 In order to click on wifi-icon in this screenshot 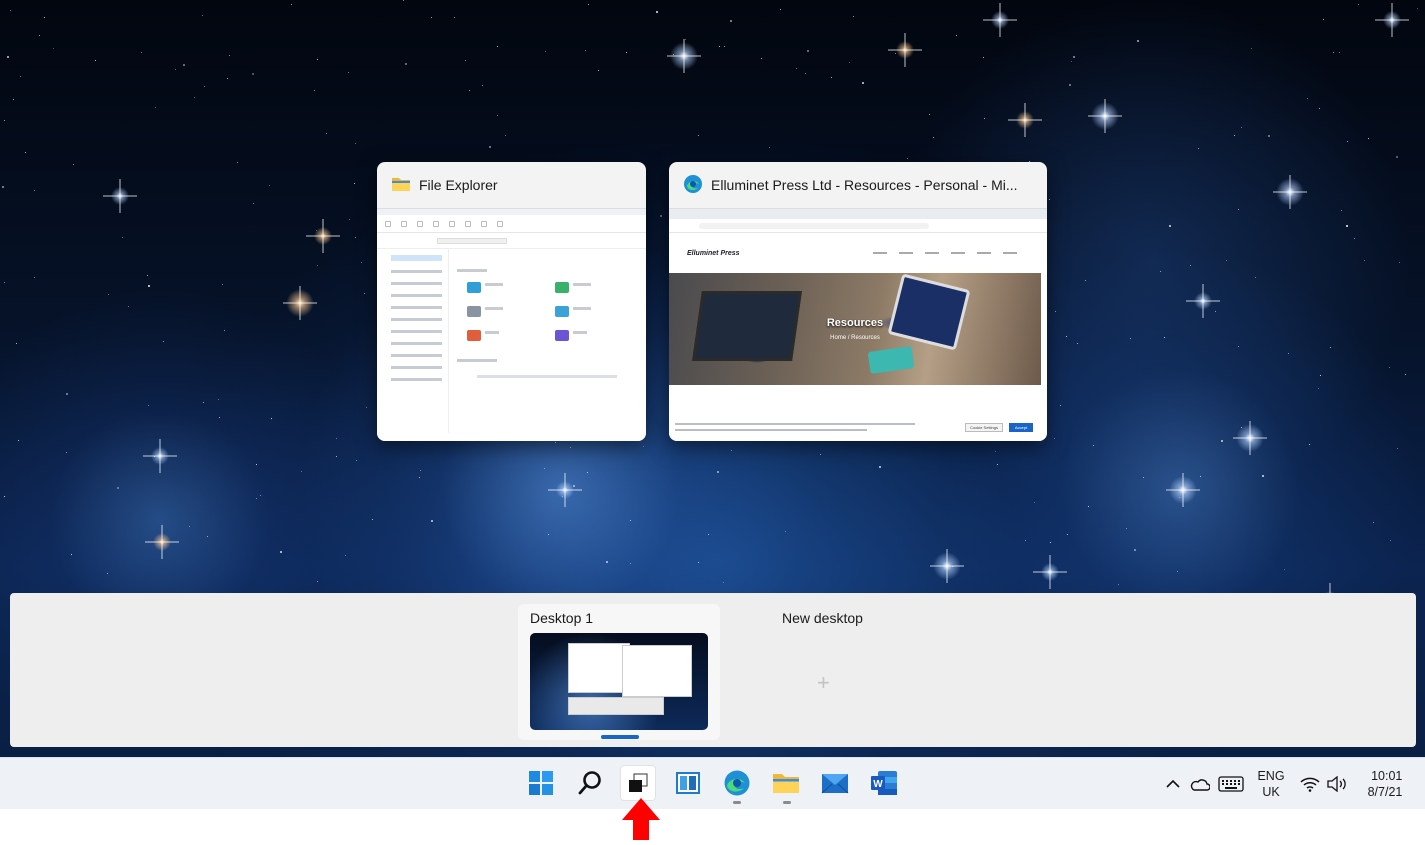, I will do `click(1310, 784)`.